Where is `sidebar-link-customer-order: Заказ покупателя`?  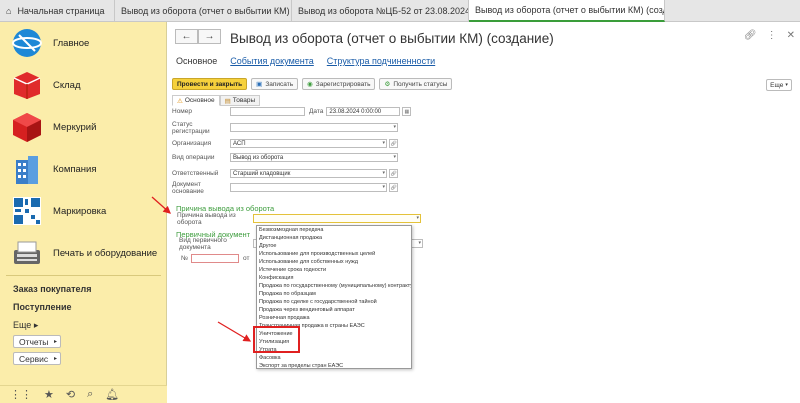
sidebar-link-customer-order: Заказ покупателя is located at coordinates (52, 289).